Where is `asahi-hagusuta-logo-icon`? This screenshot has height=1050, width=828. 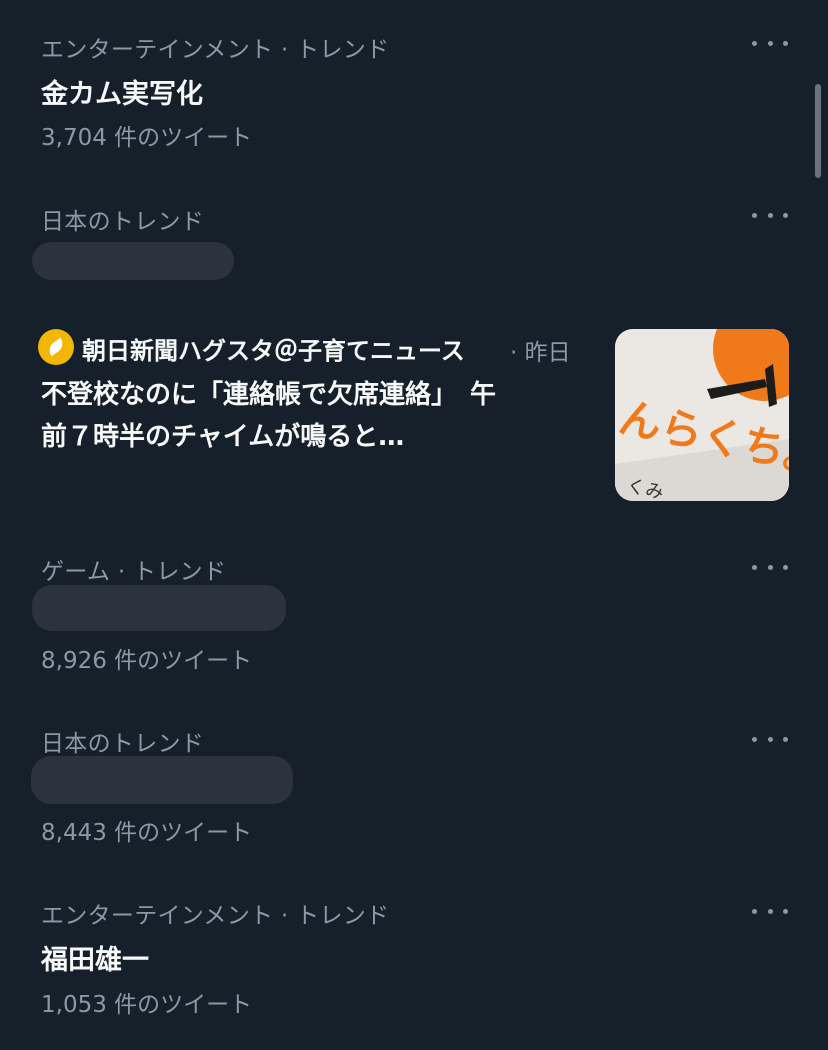
asahi-hagusuta-logo-icon is located at coordinates (56, 347).